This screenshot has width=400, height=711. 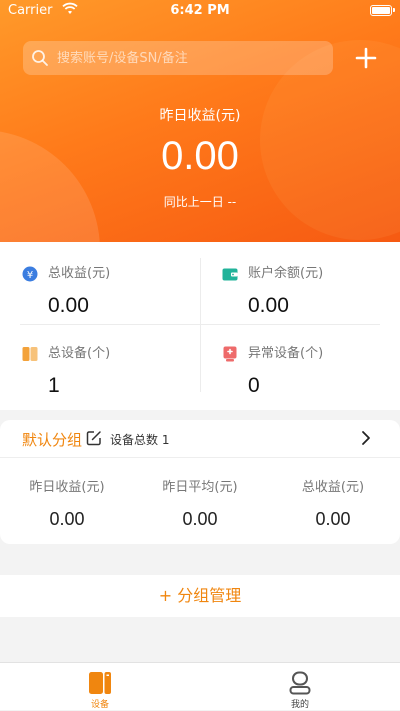 I want to click on group-device-count: 设备总数 1, so click(x=140, y=440).